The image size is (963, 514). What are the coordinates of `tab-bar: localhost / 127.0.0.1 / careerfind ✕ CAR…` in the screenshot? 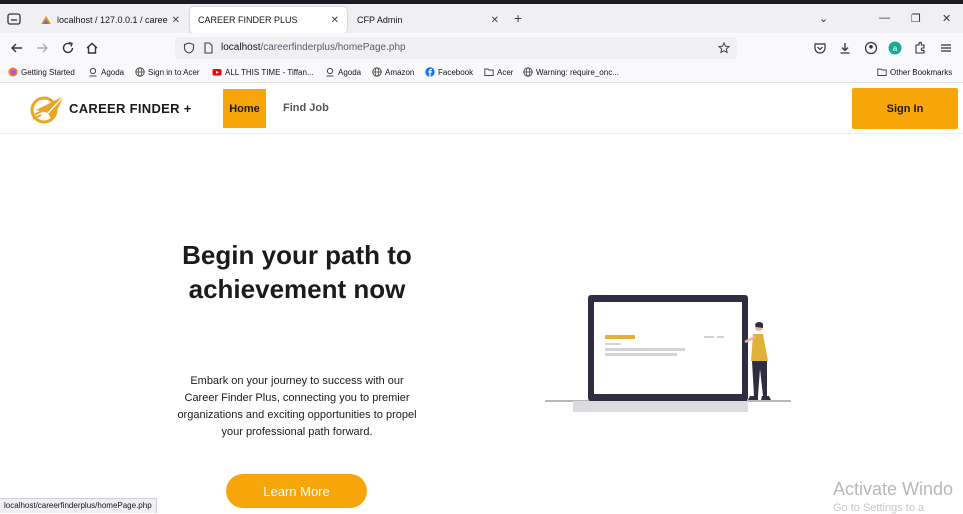 It's located at (481, 18).